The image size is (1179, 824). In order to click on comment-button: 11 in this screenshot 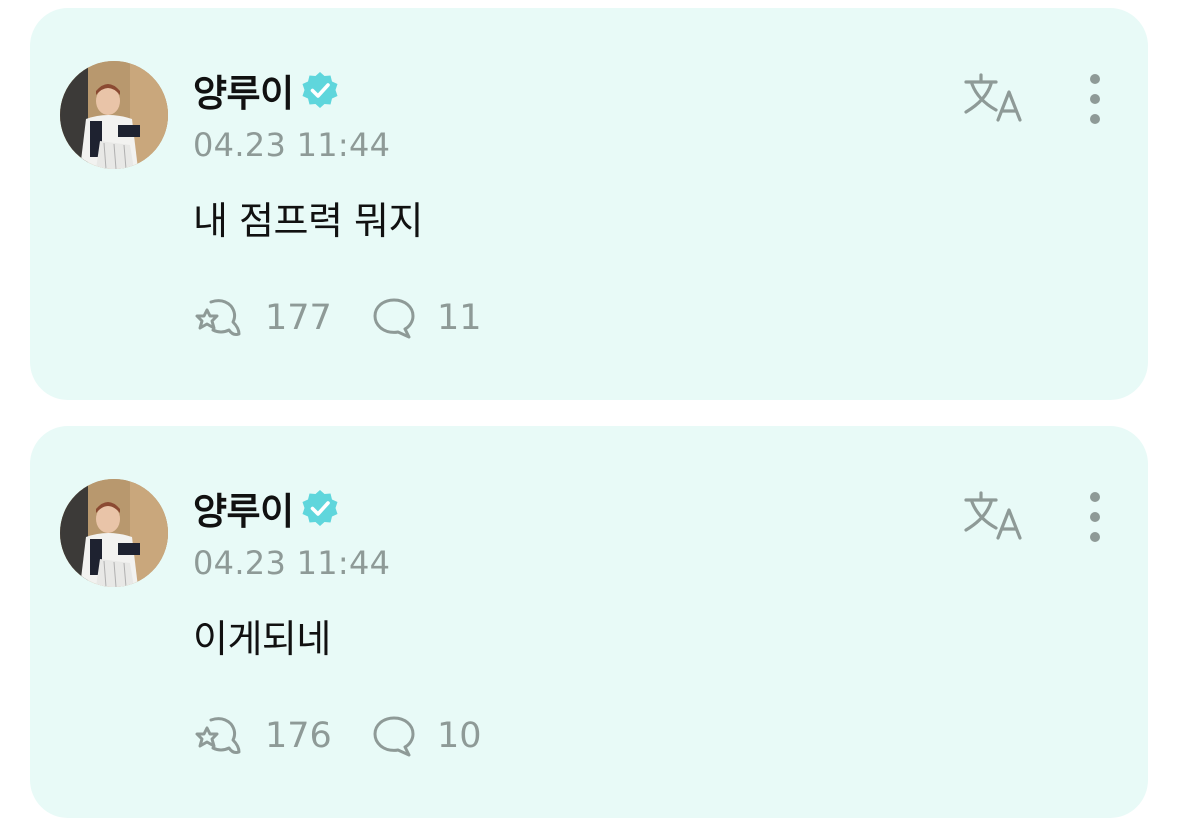, I will do `click(426, 318)`.